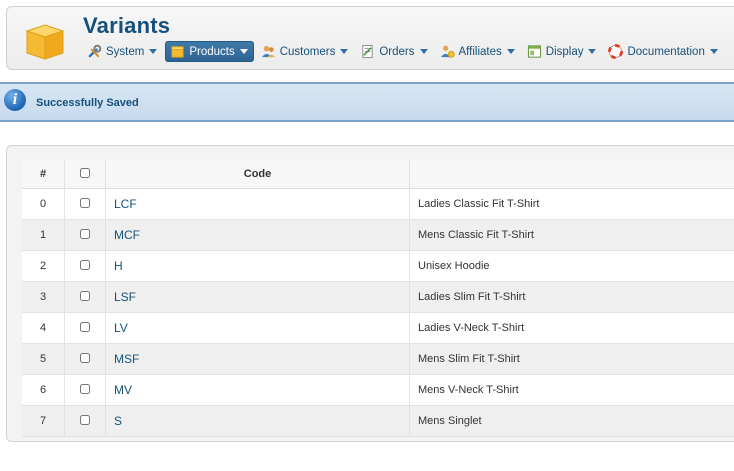 This screenshot has width=734, height=471. I want to click on table-row: 3 LSF Ladies Slim Fit T-Shirt, so click(378, 297).